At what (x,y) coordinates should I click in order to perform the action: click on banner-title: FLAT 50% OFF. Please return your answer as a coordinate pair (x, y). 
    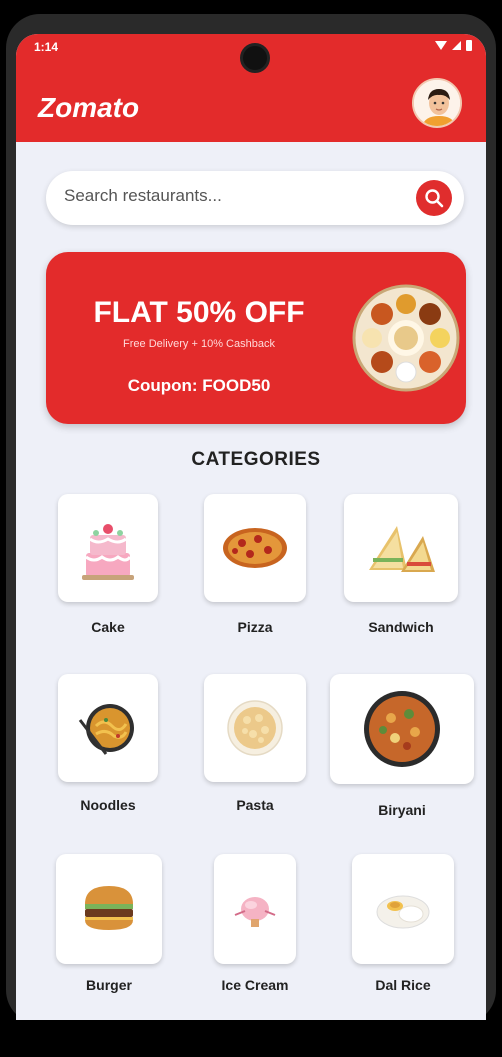
    Looking at the image, I should click on (199, 312).